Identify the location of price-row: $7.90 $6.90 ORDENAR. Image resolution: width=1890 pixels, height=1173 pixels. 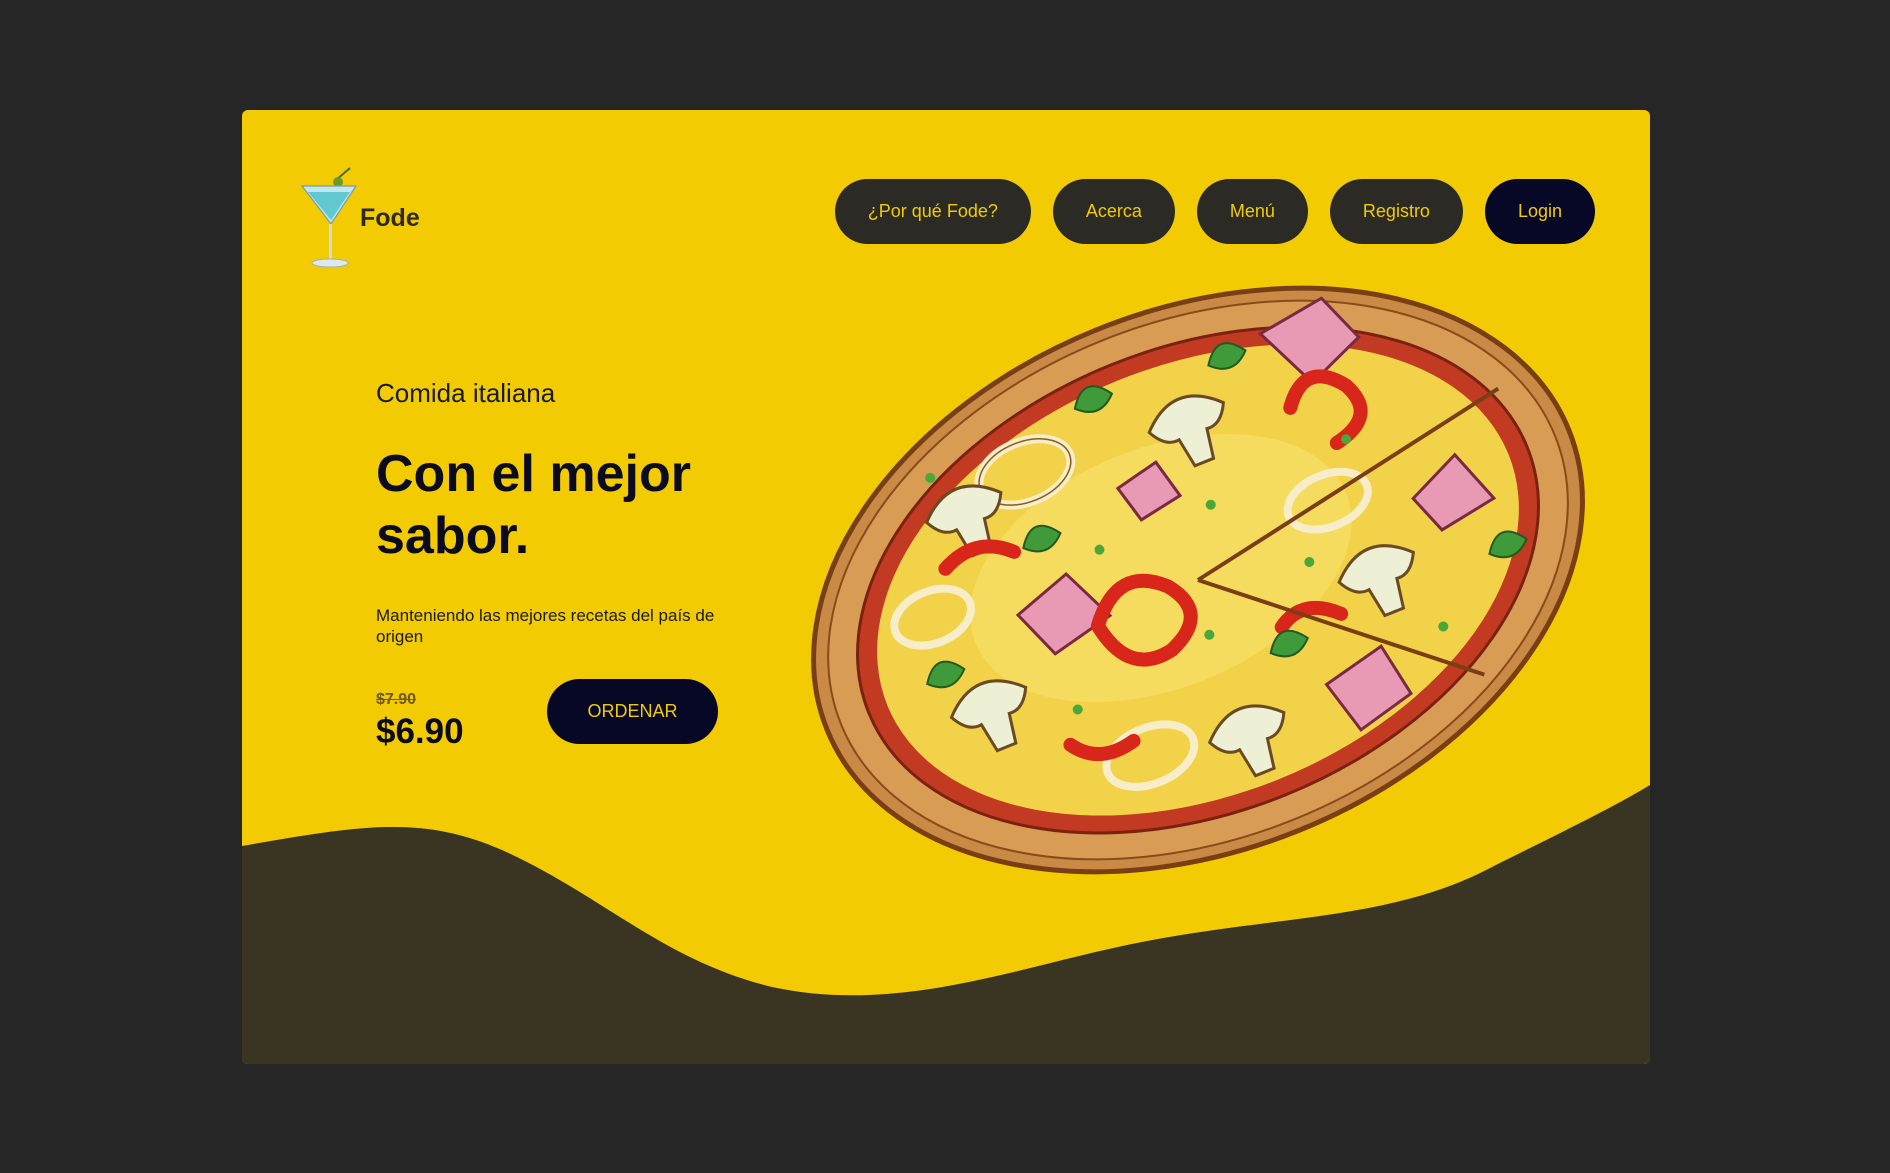
(556, 715).